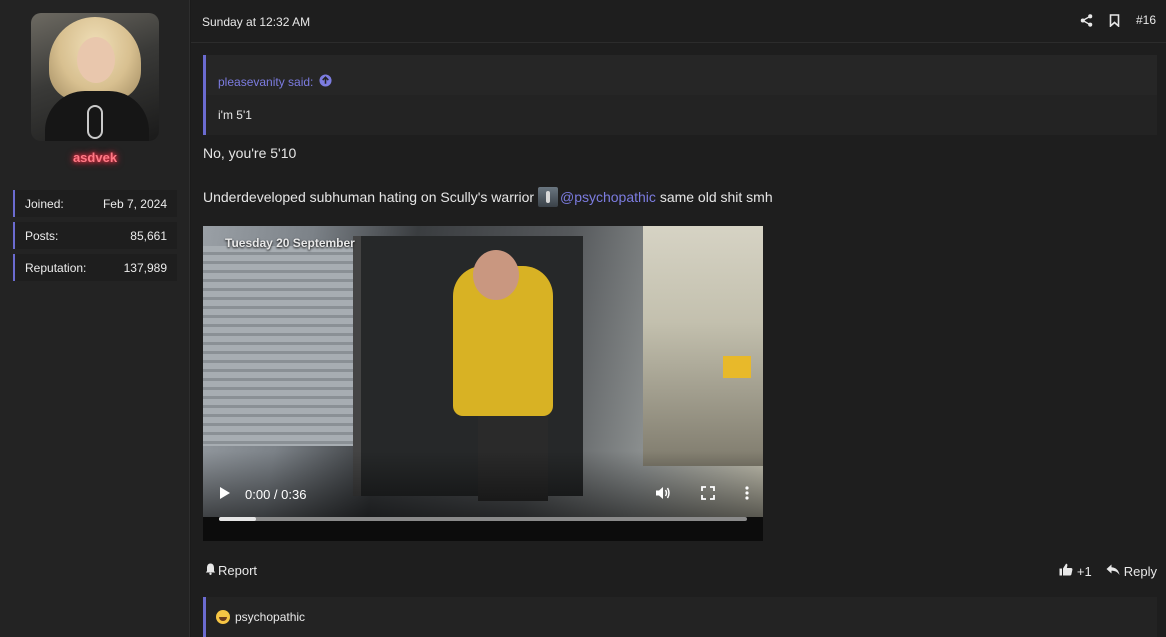 The image size is (1166, 637). Describe the element at coordinates (265, 82) in the screenshot. I see `quote-author: pleasevanity said:` at that location.